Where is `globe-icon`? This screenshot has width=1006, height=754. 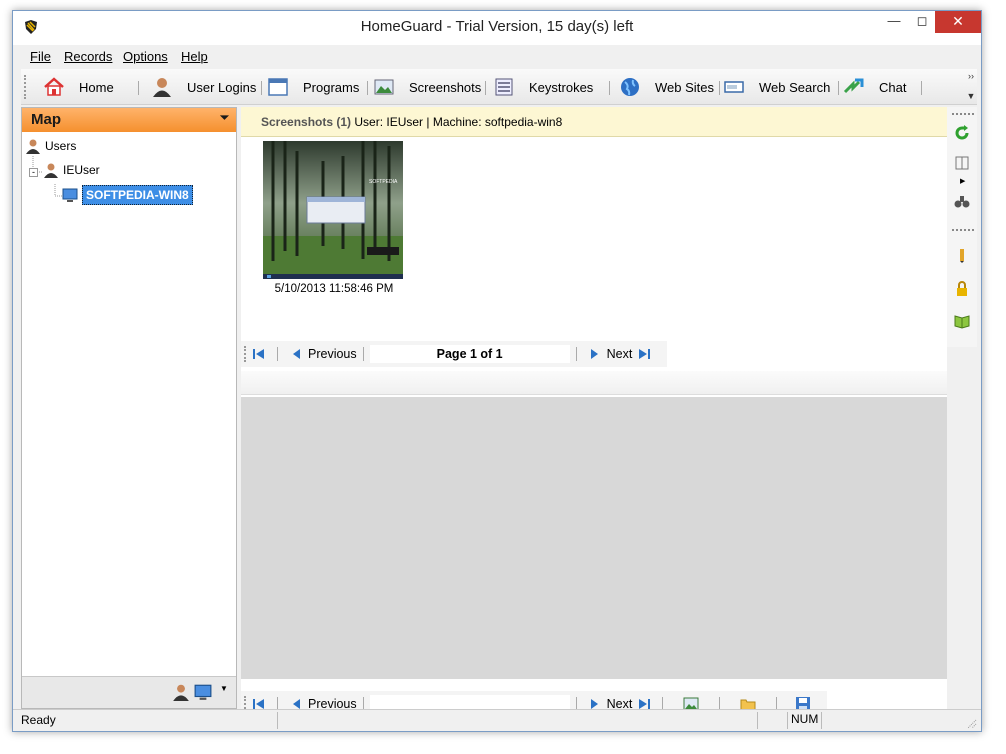 globe-icon is located at coordinates (630, 87).